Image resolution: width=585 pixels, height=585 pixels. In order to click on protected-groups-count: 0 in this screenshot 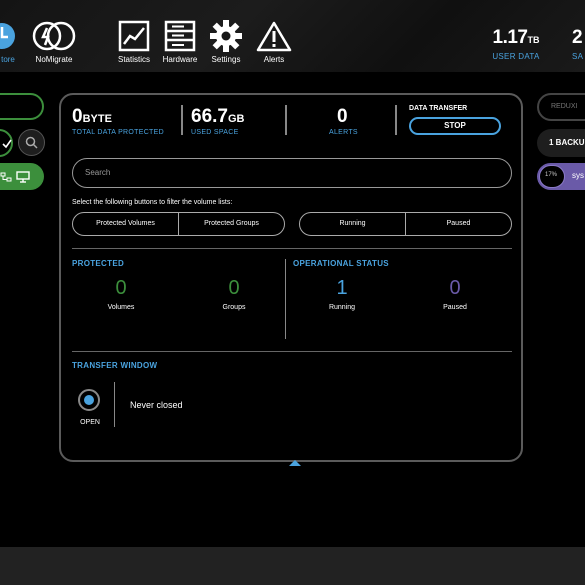, I will do `click(234, 288)`.